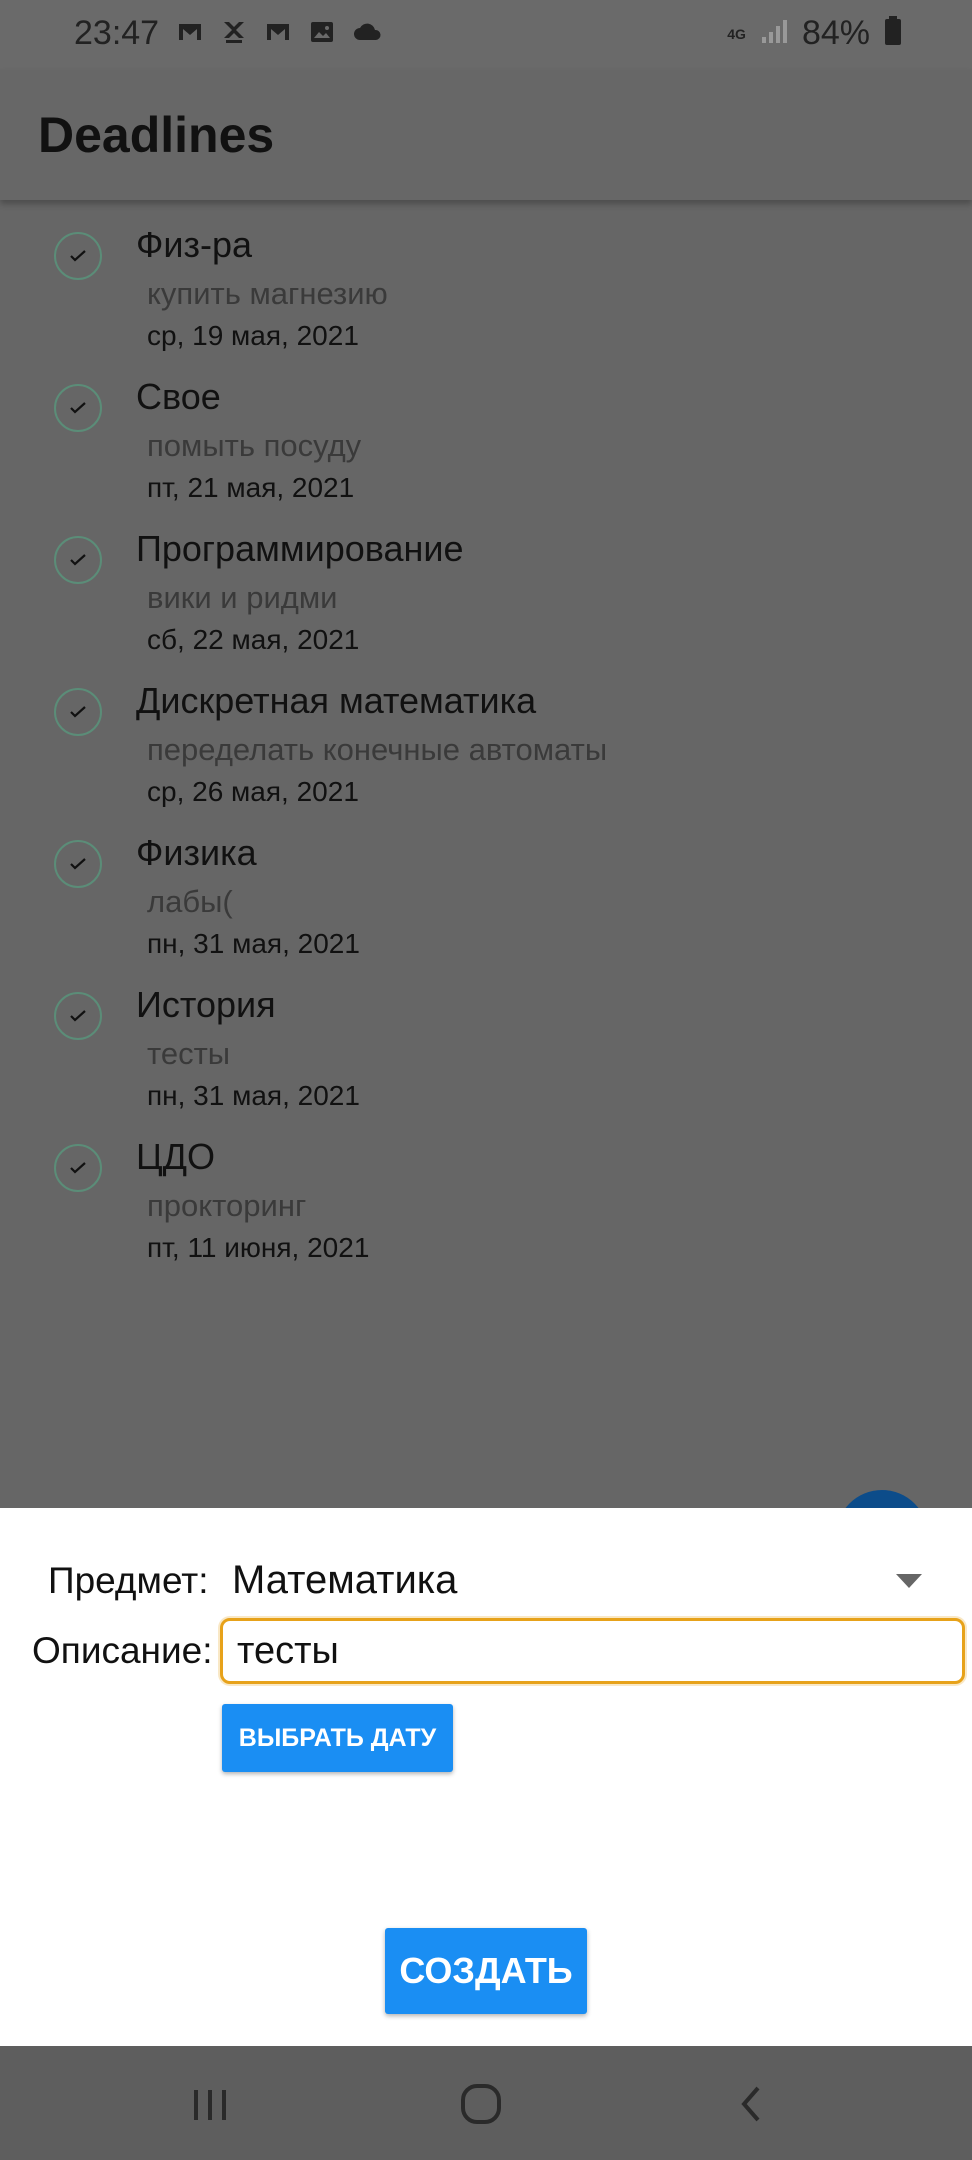  Describe the element at coordinates (486, 438) in the screenshot. I see `list-item: Свое помыть посуду пт, 21 мая, 2021` at that location.